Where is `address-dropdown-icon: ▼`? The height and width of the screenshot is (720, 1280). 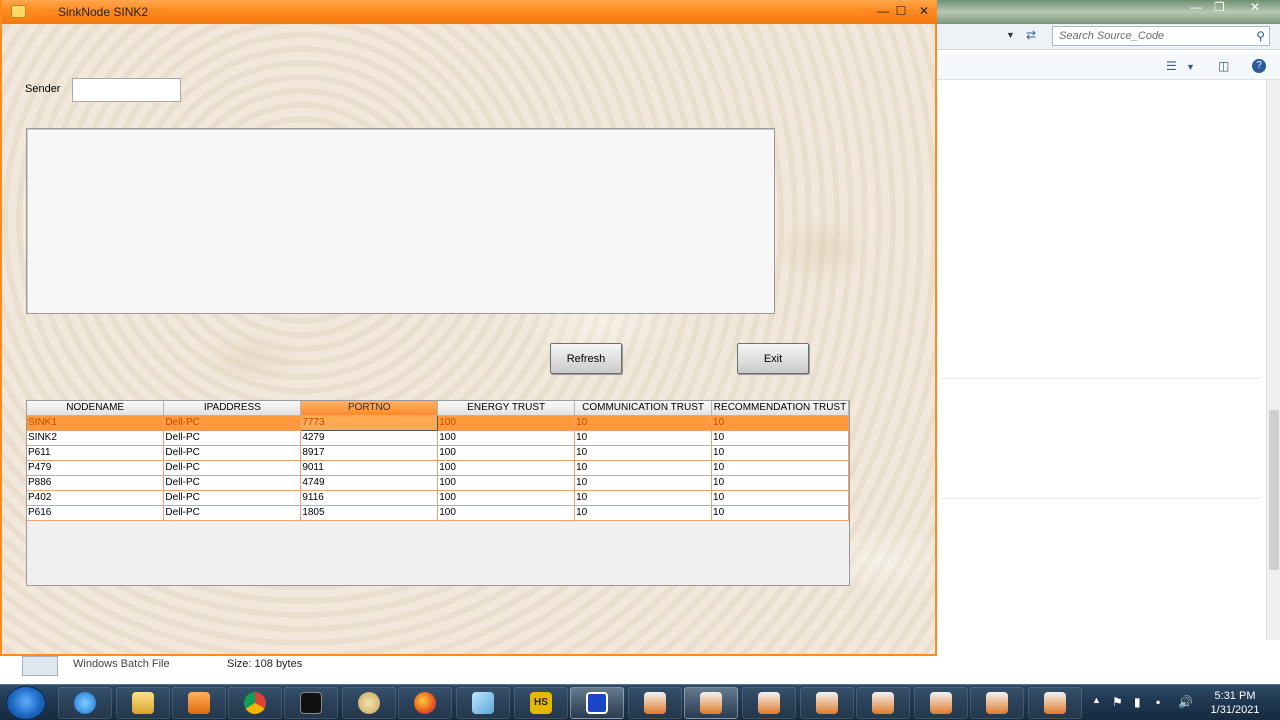
address-dropdown-icon: ▼ is located at coordinates (1010, 35).